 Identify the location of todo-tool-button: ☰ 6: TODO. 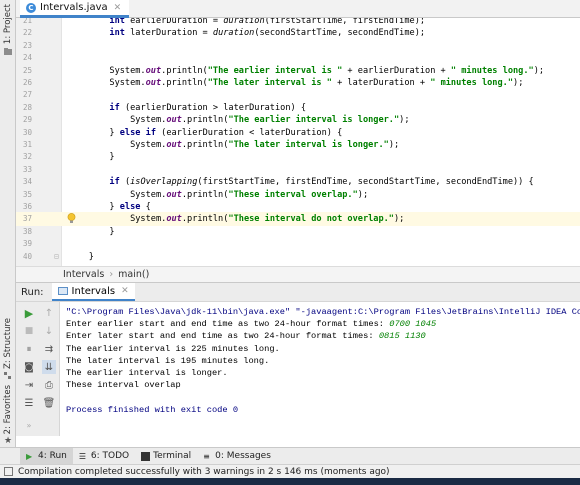
(104, 456).